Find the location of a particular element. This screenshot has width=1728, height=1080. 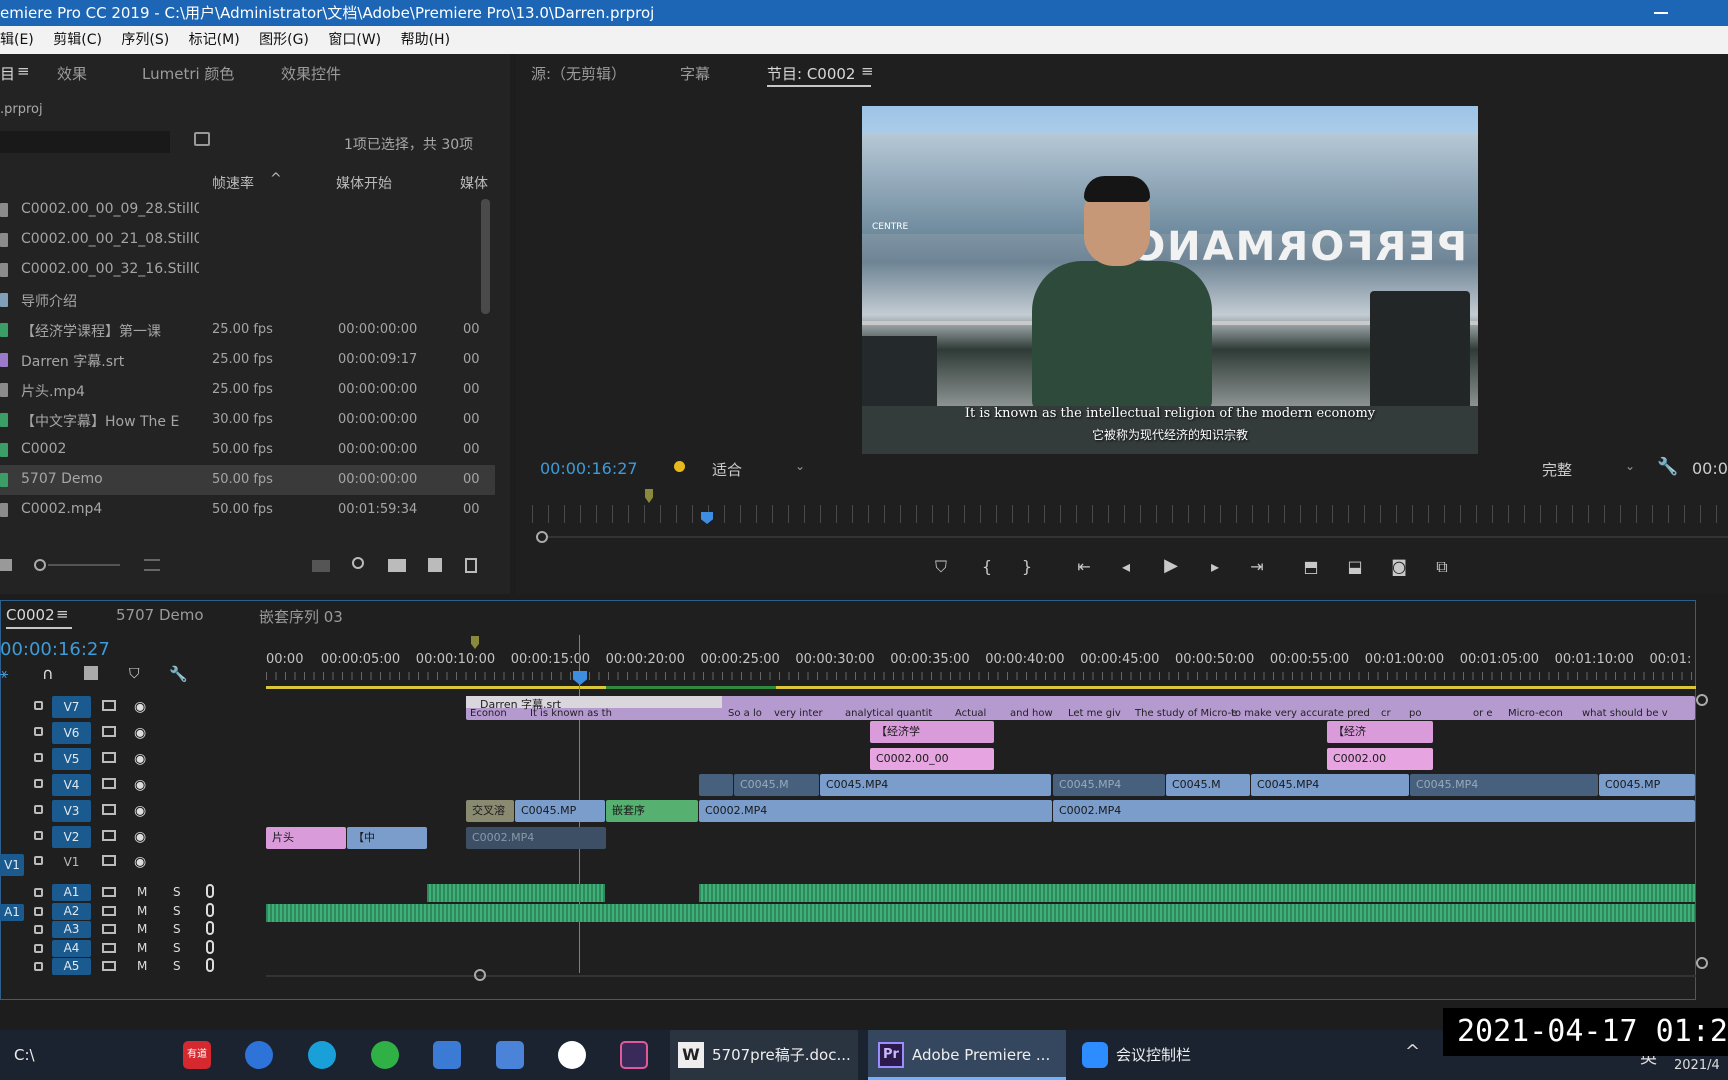

menu-window: 窗口(W) is located at coordinates (354, 40).